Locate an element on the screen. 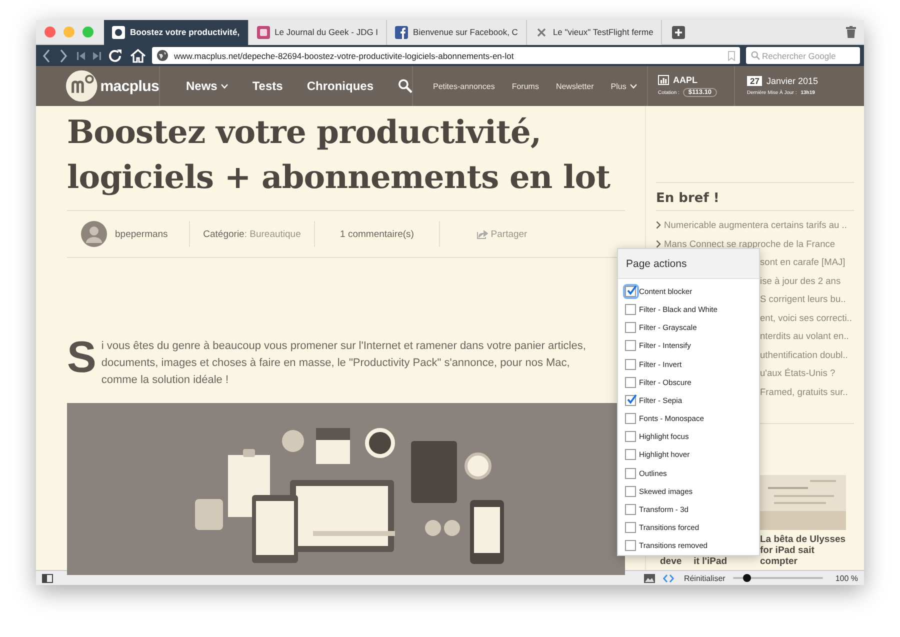 The width and height of the screenshot is (900, 637). browser-tab: Boostez votre productivité, is located at coordinates (176, 32).